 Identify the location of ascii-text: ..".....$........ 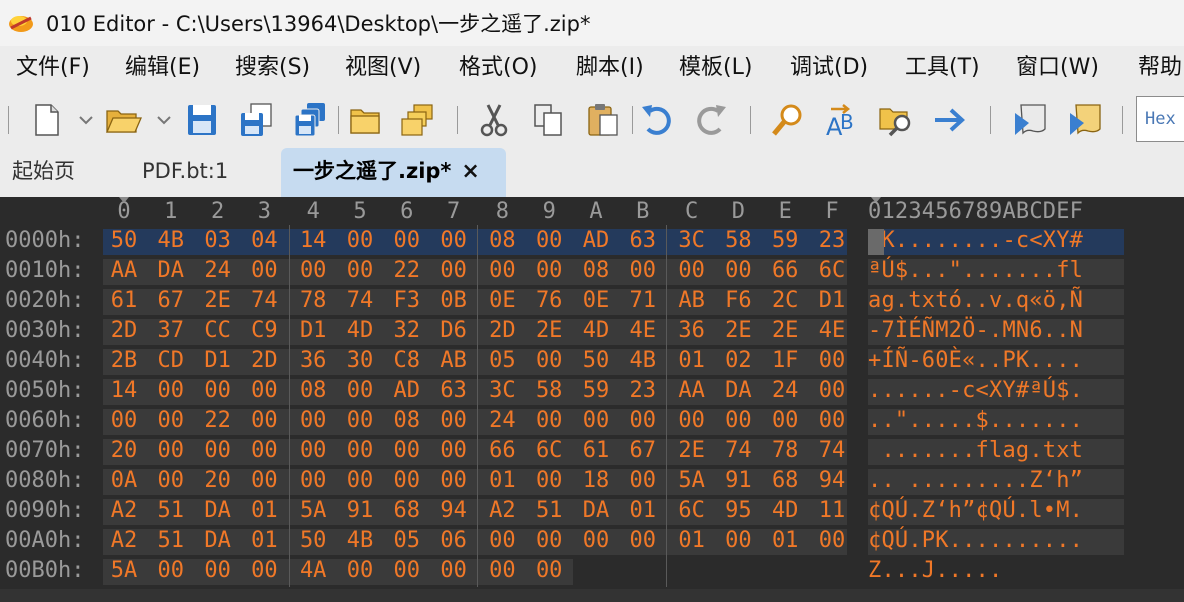
(975, 420).